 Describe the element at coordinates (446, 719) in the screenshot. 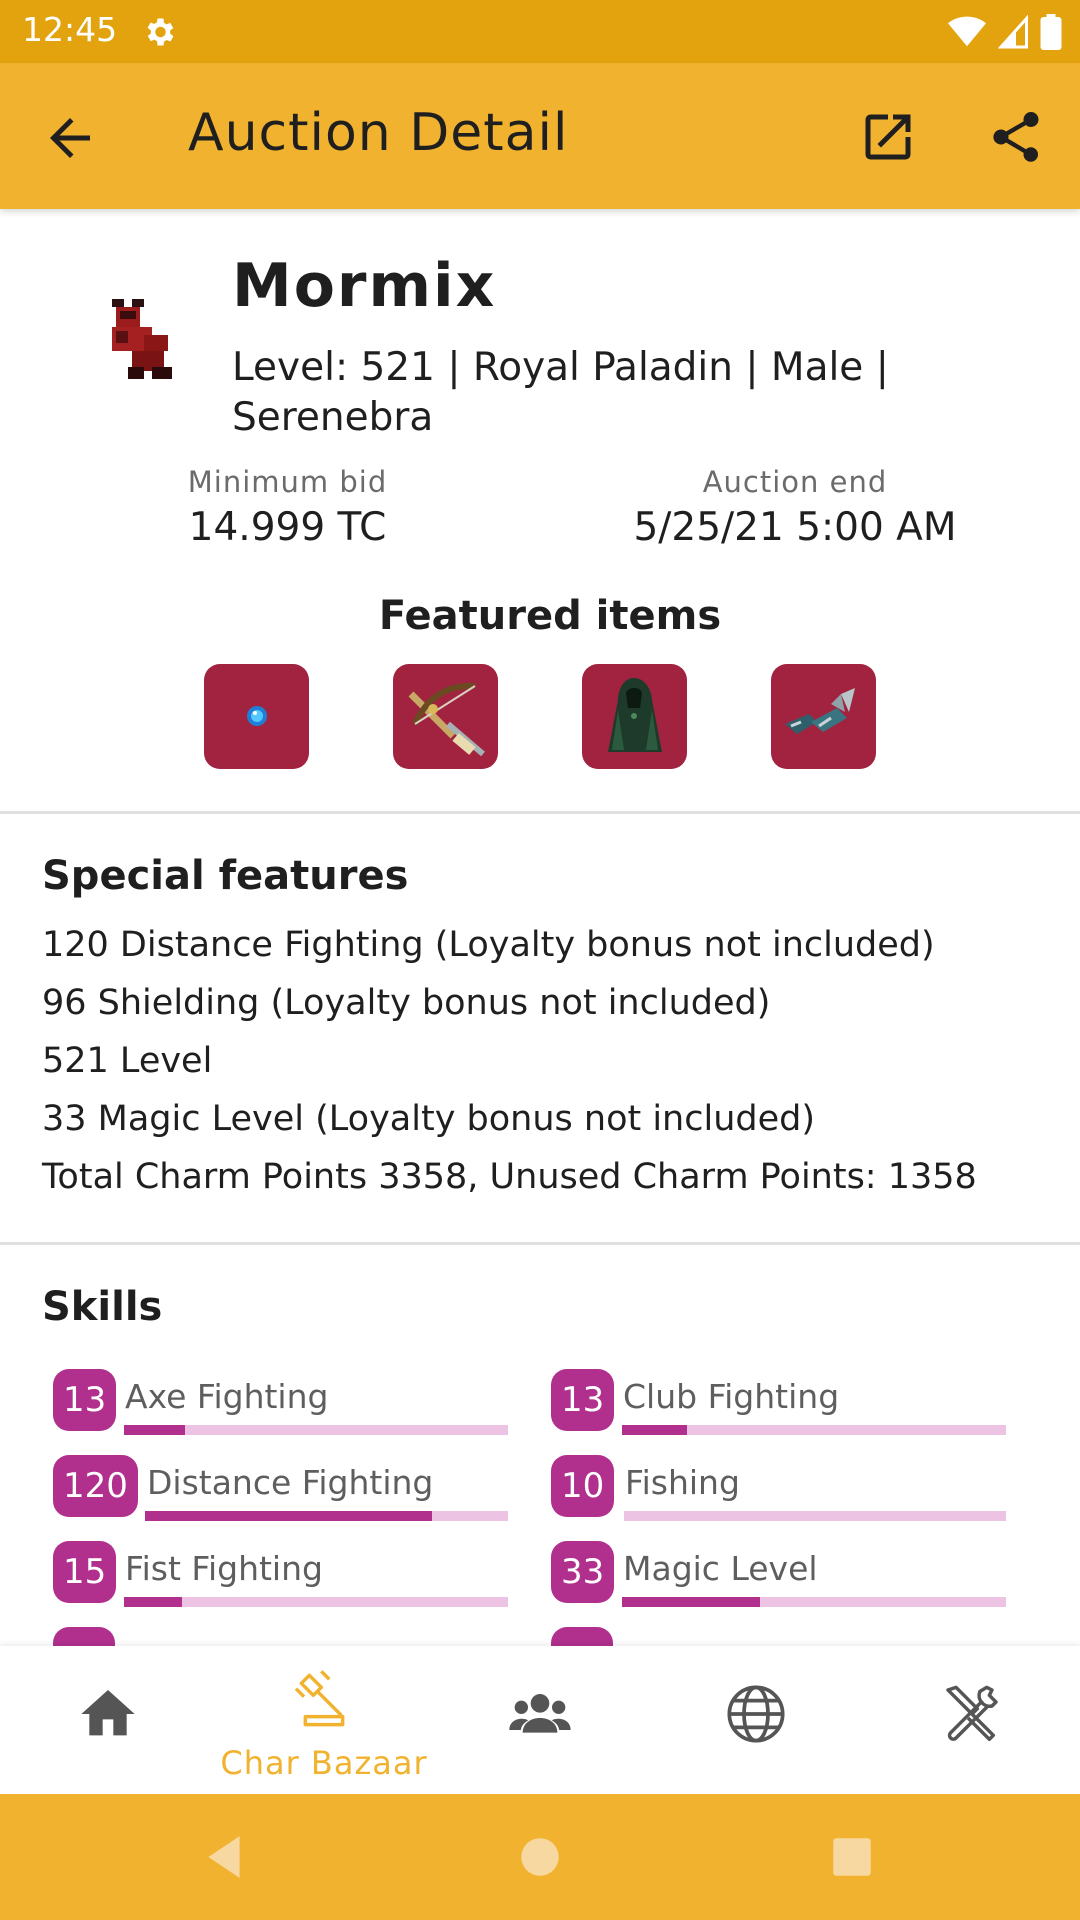

I see `crossbow-icon` at that location.